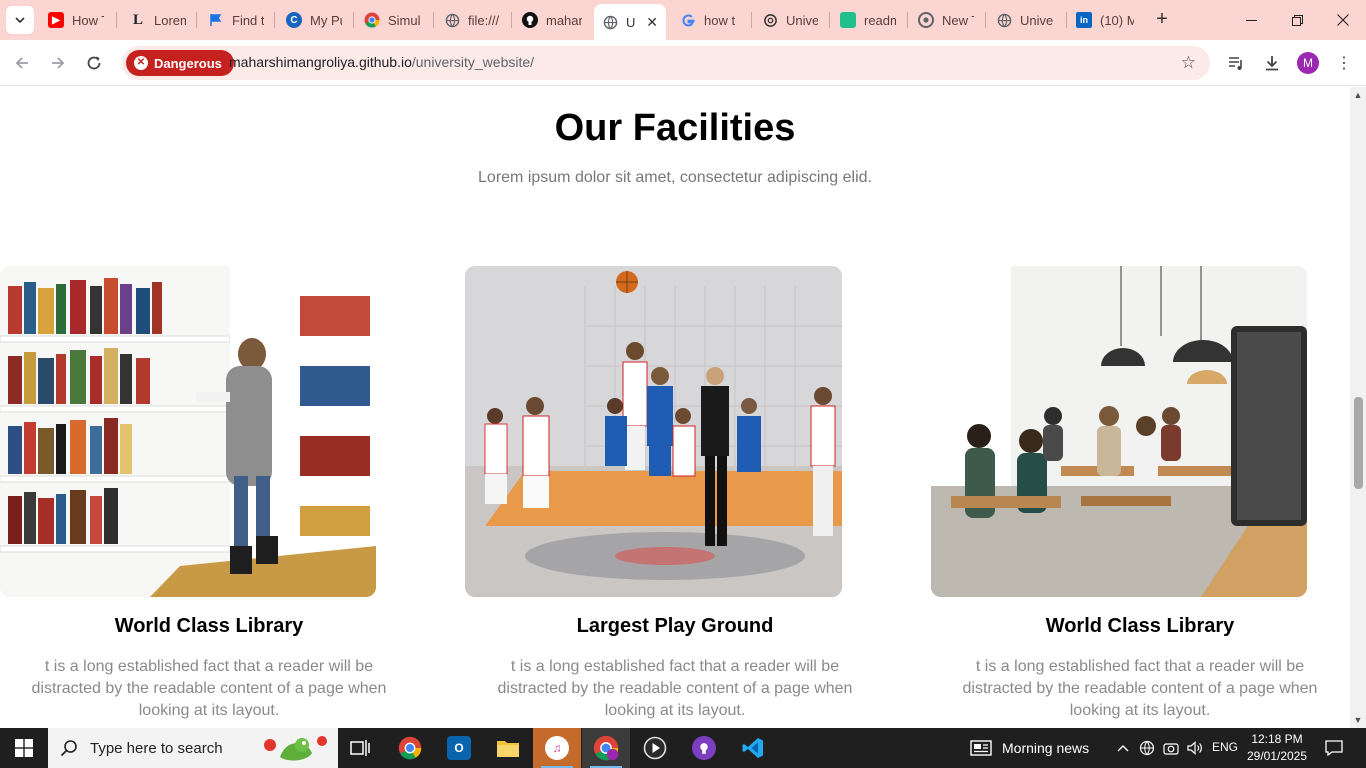  I want to click on tab-5: file:///, so click(472, 20).